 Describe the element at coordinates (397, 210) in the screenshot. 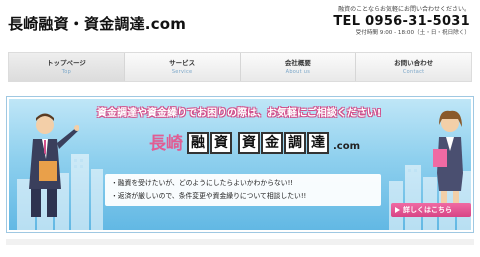

I see `arrow-right-icon` at that location.